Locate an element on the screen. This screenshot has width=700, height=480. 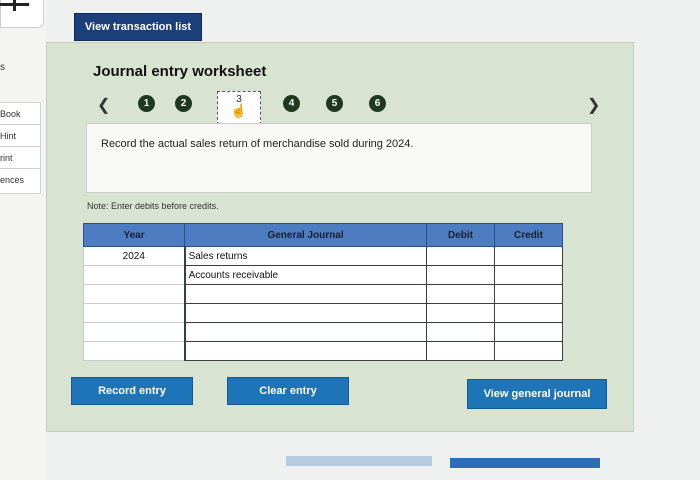
sidebar-menu: Book Hint rint ences is located at coordinates (20, 148).